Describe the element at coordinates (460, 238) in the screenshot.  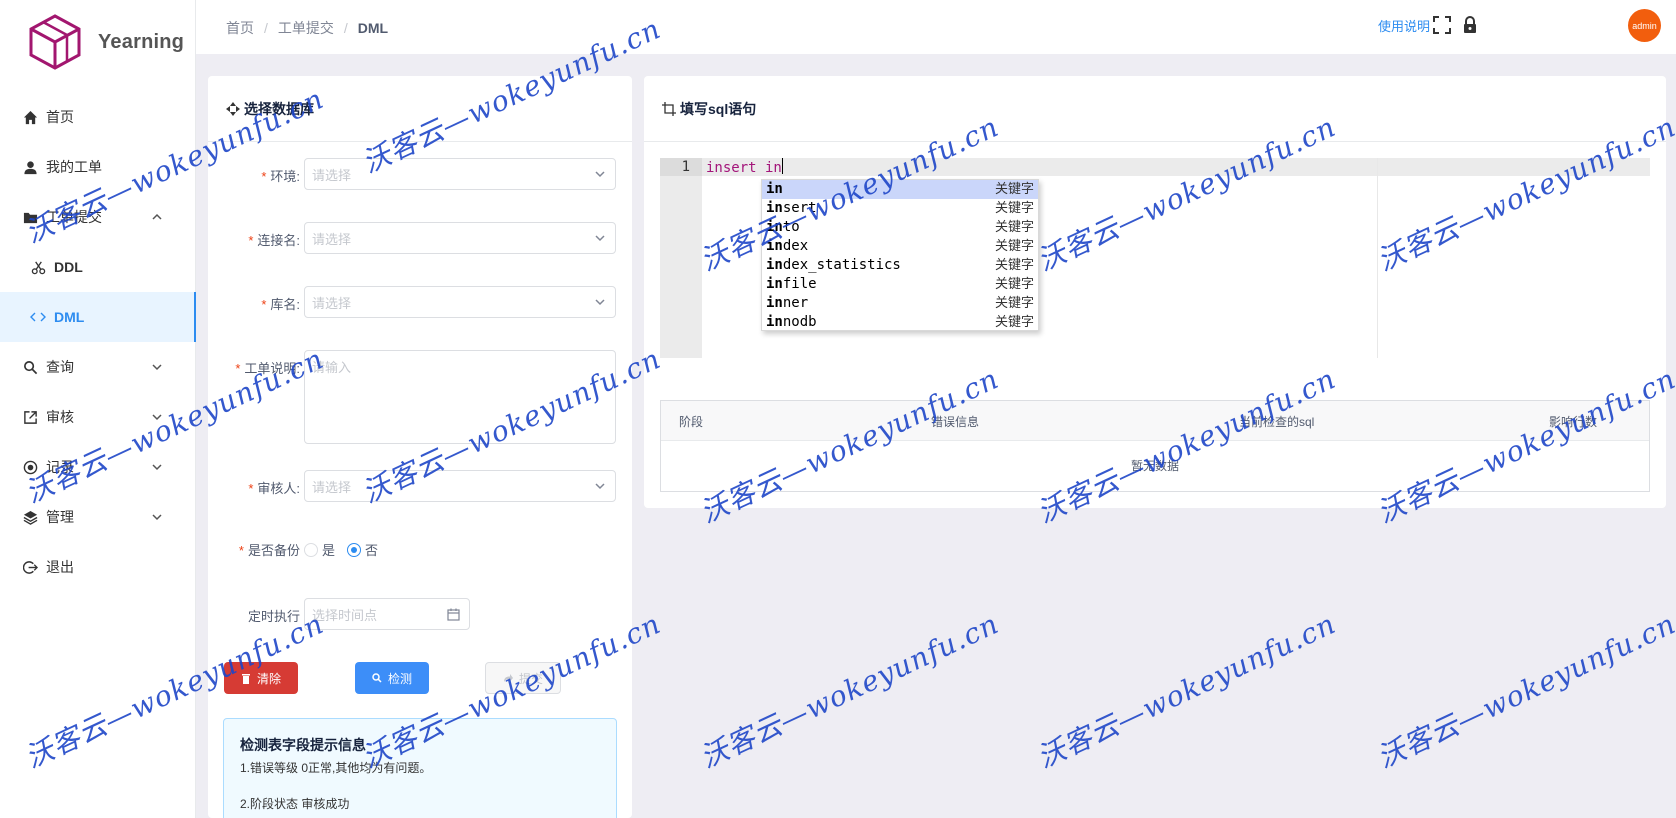
I see `conn-select: 请选择` at that location.